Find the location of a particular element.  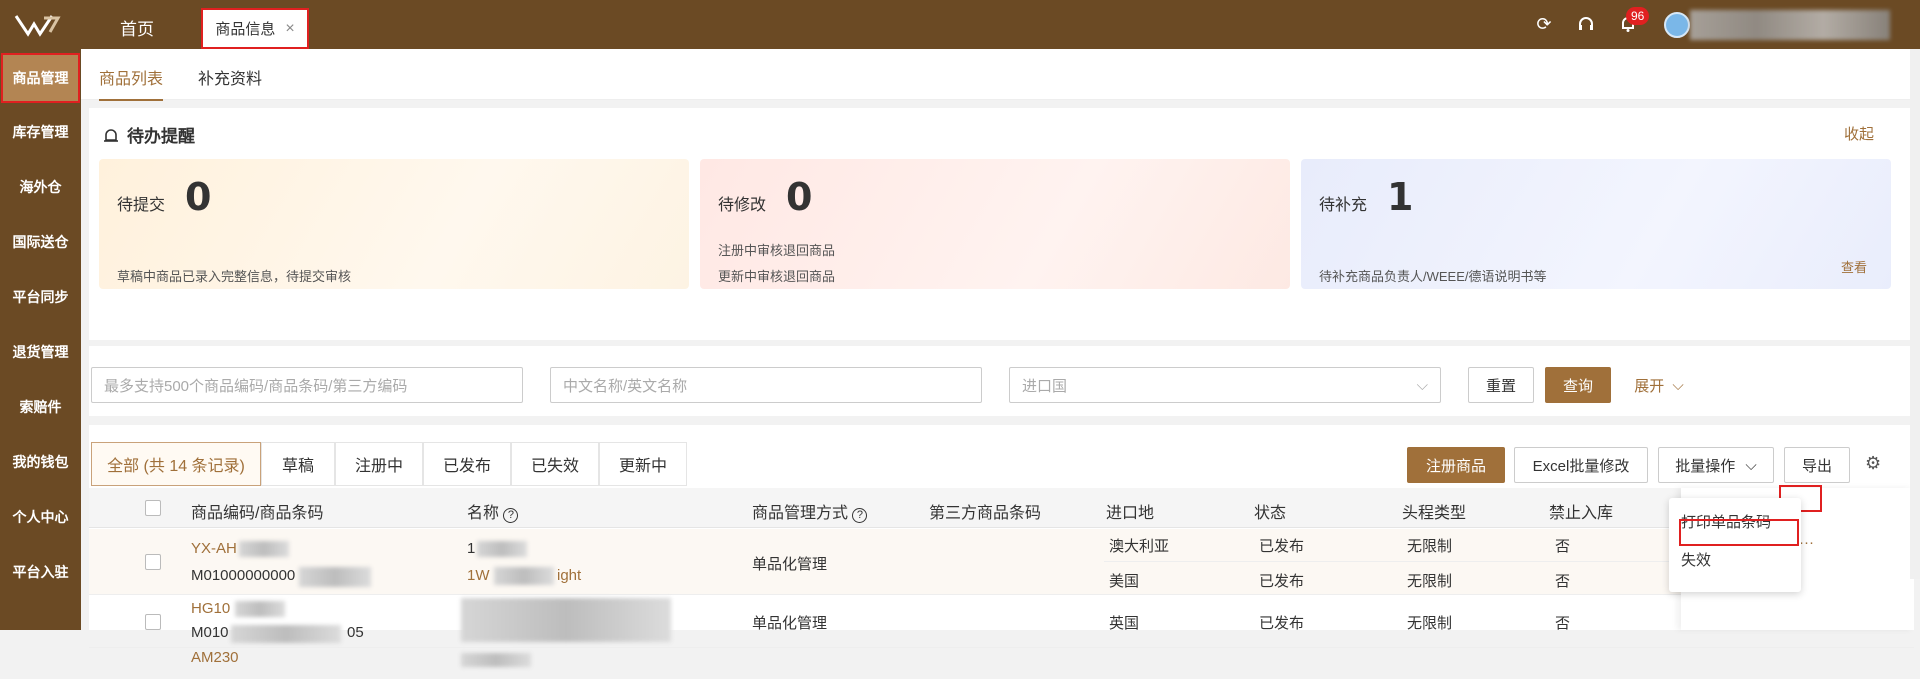

print-barcode-highlight is located at coordinates (1739, 532).